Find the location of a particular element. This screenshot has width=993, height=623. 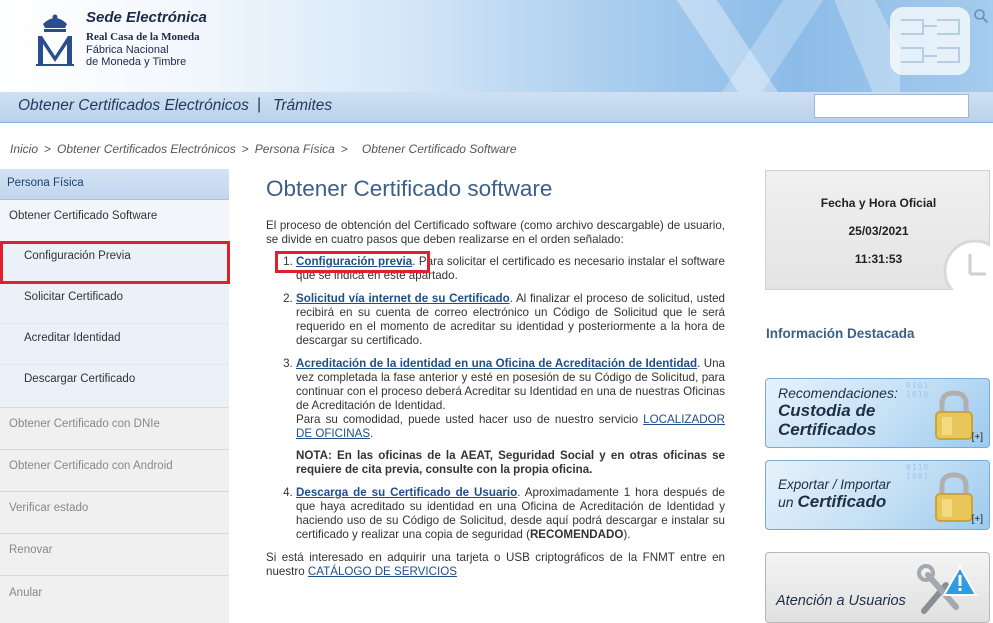

breadcrumb-current: Obtener Certificado Software is located at coordinates (439, 149).